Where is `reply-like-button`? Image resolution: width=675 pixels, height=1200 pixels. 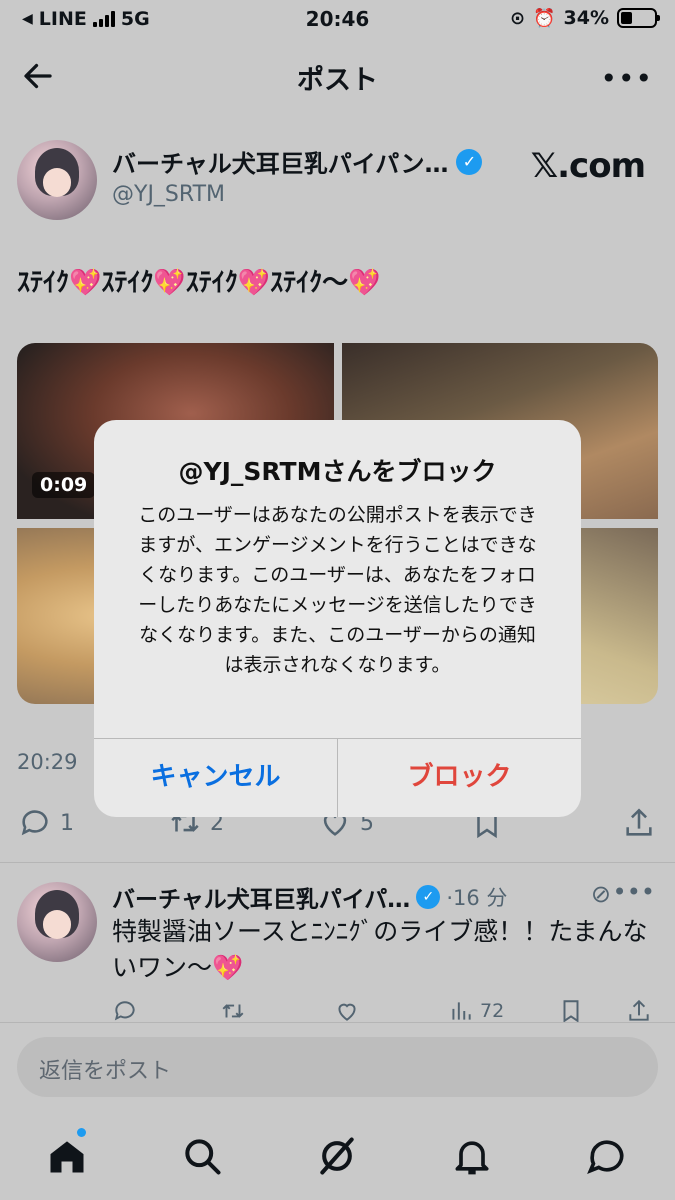
reply-like-button is located at coordinates (347, 1011).